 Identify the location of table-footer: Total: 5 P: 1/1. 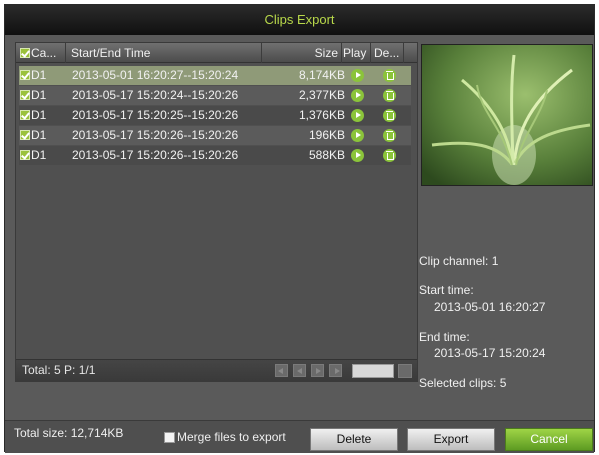
(216, 370).